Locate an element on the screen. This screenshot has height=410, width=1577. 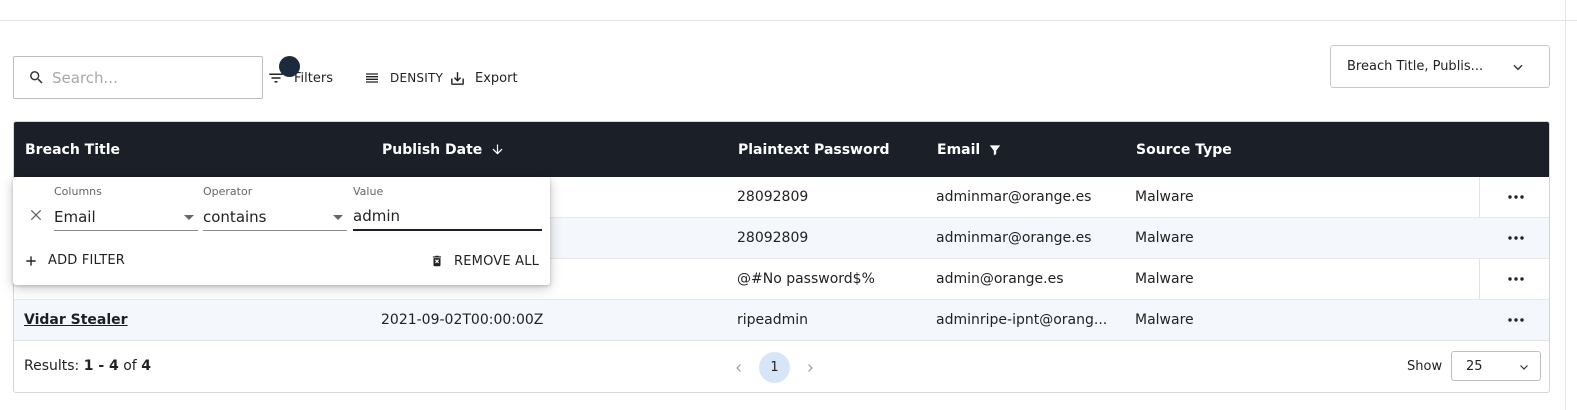
results-range: 1 - 4 is located at coordinates (101, 366).